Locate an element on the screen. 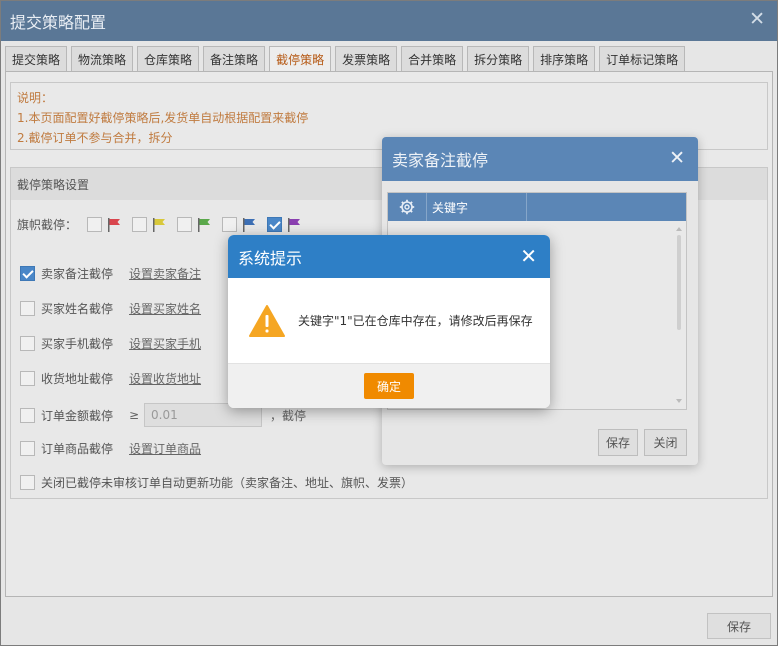  close-auto-update-checkbox is located at coordinates (27, 482).